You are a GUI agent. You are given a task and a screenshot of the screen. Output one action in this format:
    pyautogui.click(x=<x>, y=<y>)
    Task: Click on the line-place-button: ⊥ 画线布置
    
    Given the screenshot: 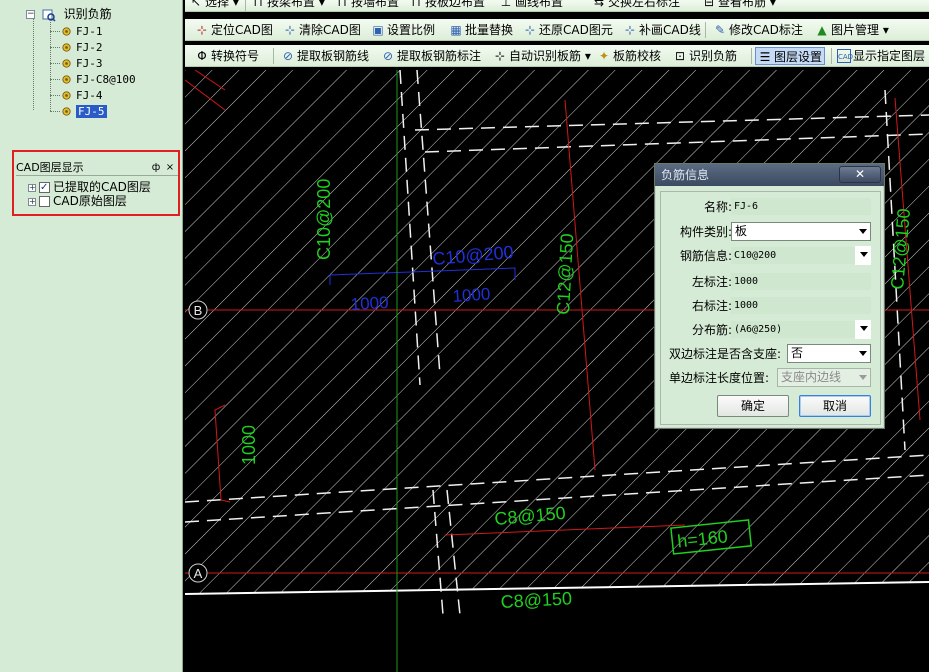 What is the action you would take?
    pyautogui.click(x=531, y=5)
    